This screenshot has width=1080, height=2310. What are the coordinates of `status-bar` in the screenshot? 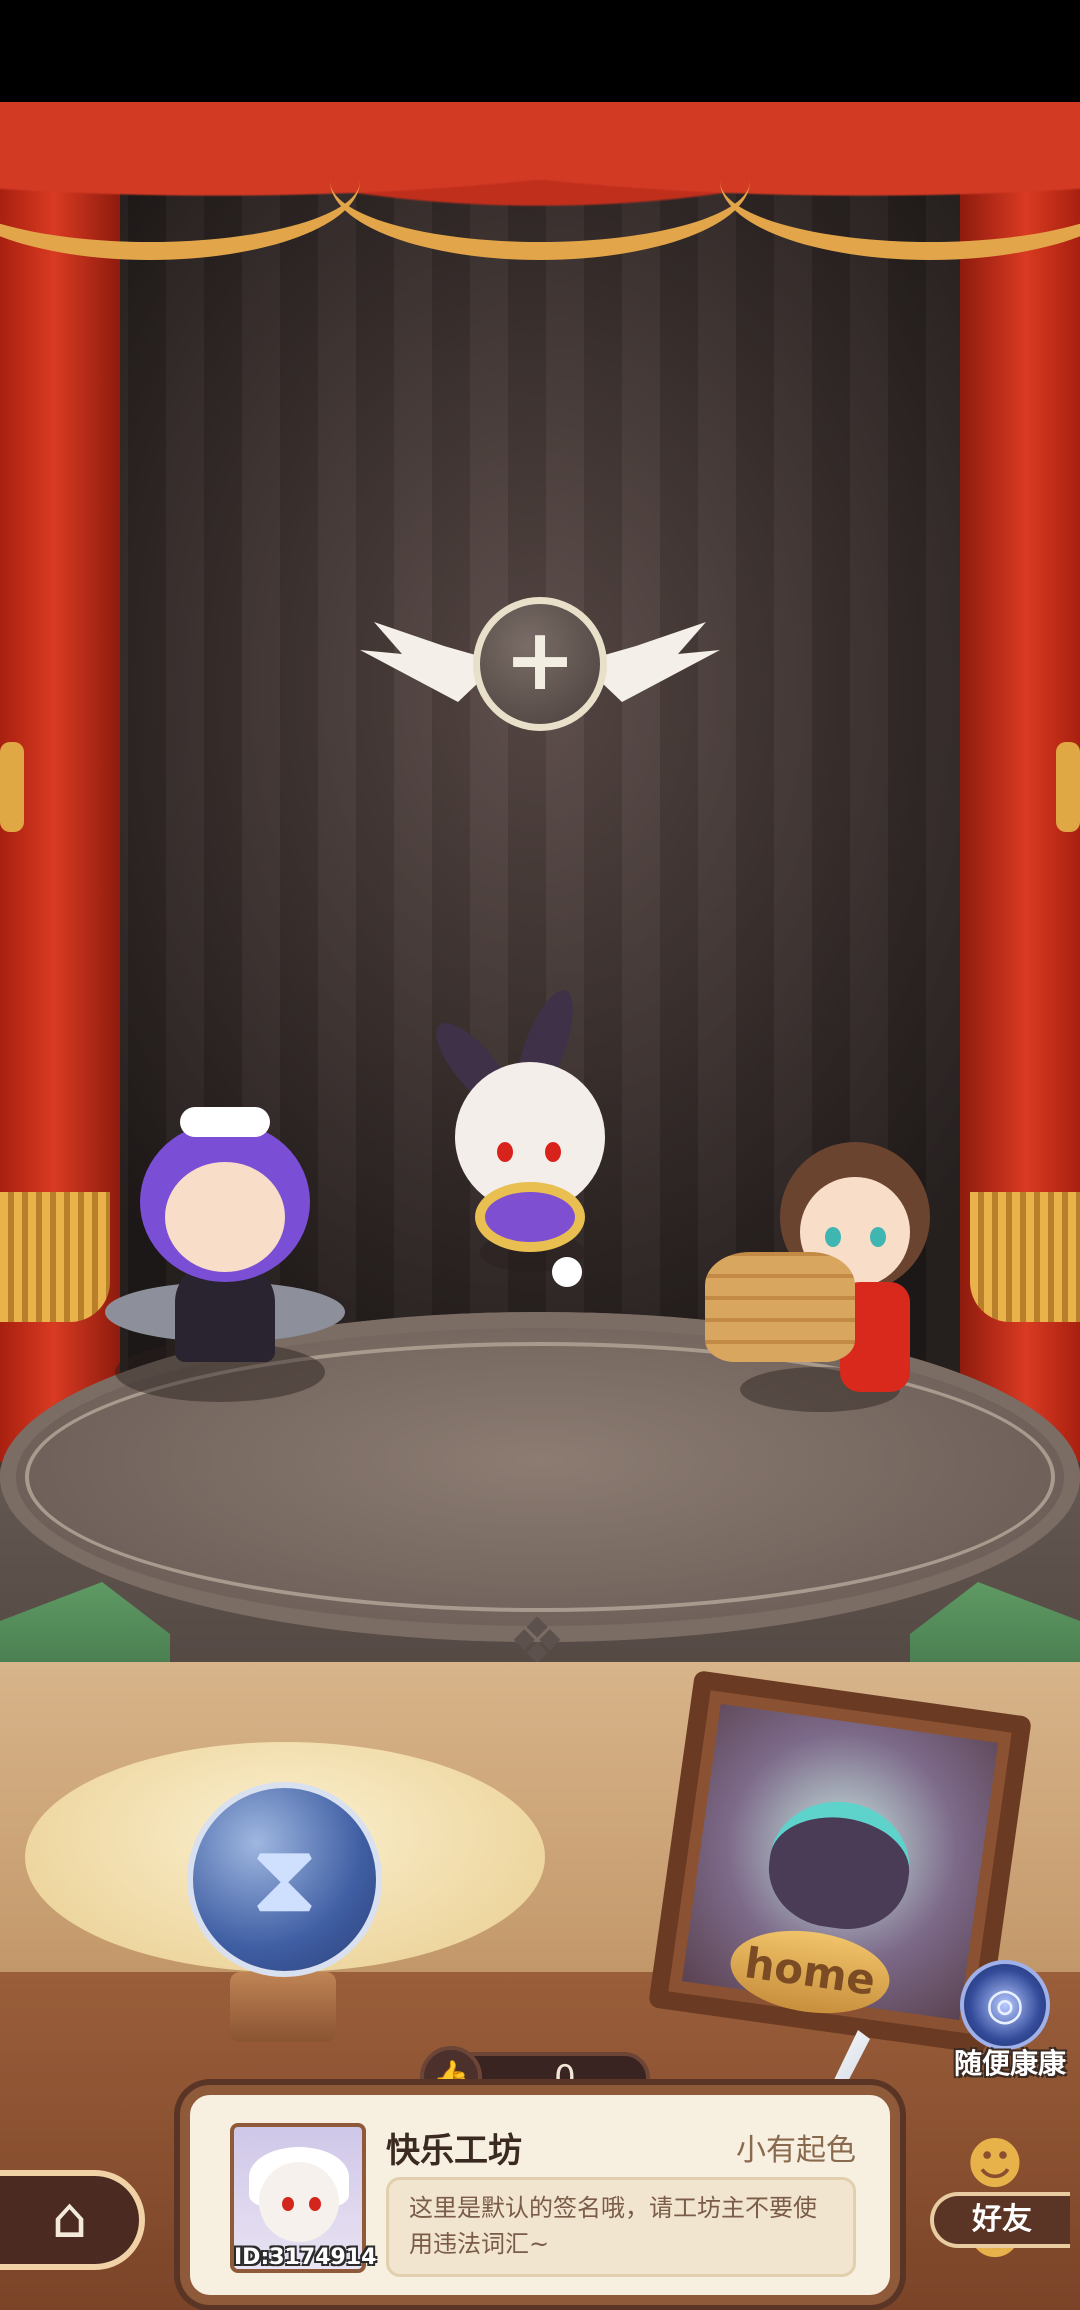 It's located at (540, 51).